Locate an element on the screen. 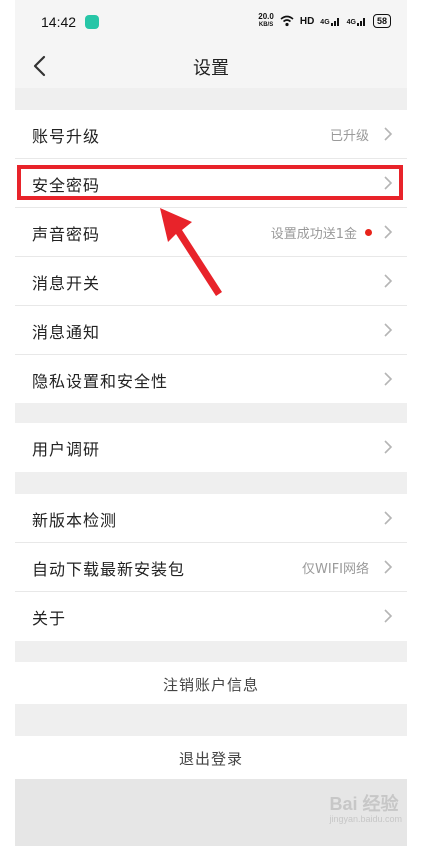  settings-item-about: 关于 is located at coordinates (211, 616).